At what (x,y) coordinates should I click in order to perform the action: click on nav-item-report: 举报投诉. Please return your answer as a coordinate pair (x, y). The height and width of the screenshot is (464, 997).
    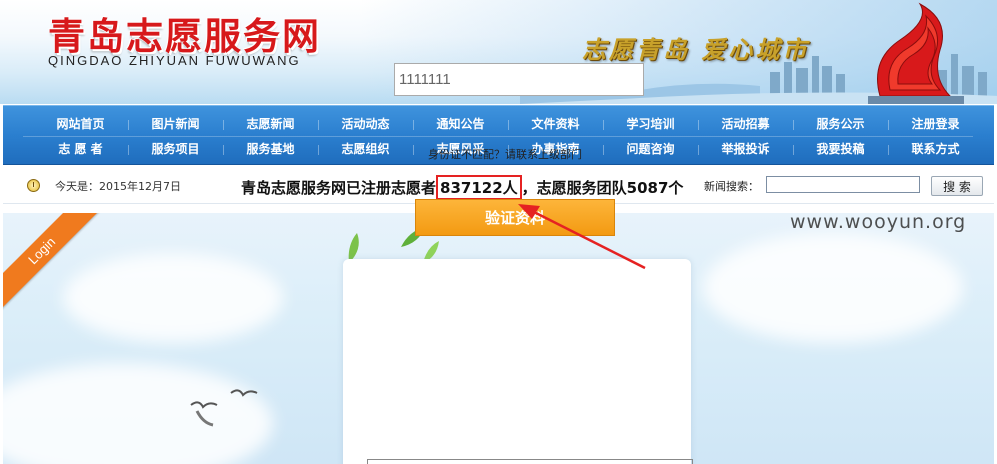
    Looking at the image, I should click on (745, 149).